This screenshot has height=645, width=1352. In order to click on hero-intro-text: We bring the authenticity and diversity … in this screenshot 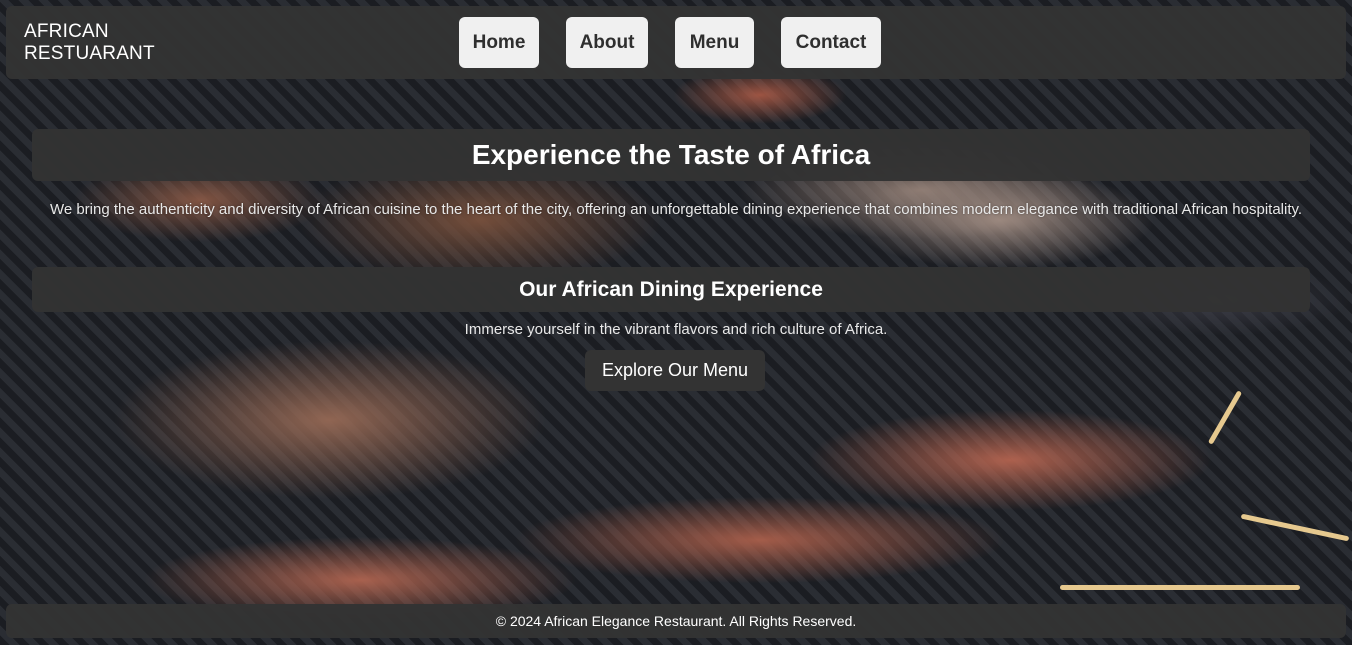, I will do `click(676, 209)`.